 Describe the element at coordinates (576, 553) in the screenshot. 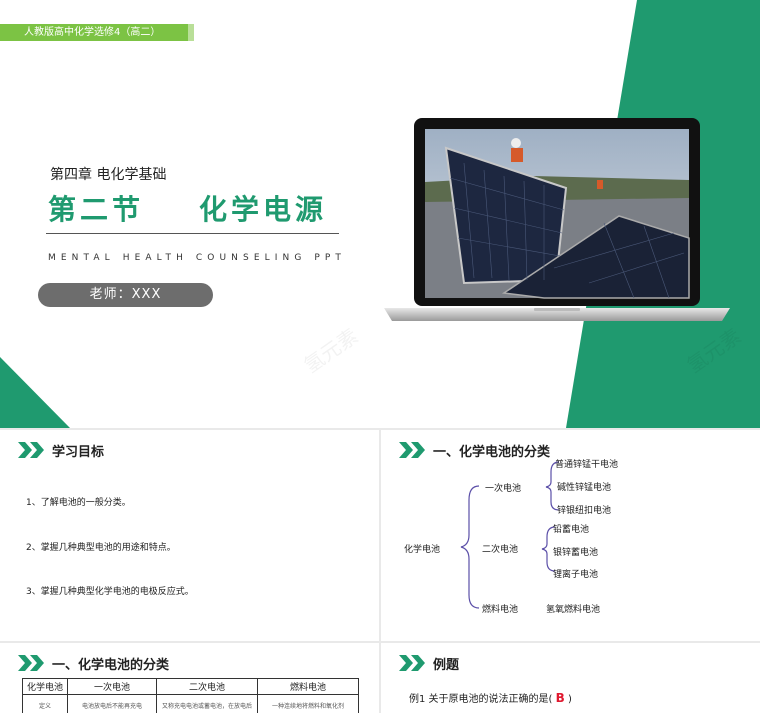

I see `battery-item: 银锌蓄电池` at that location.